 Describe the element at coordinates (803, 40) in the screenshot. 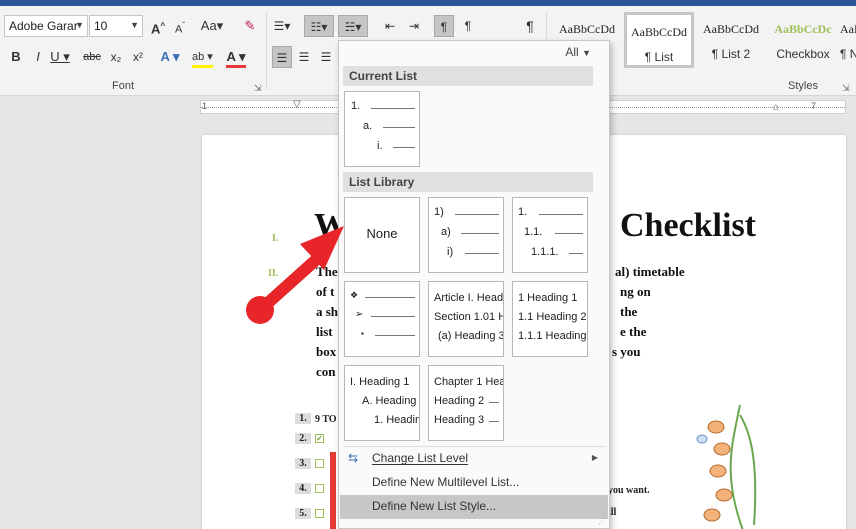

I see `style-tile: AaBbCcDc Checkbox` at that location.